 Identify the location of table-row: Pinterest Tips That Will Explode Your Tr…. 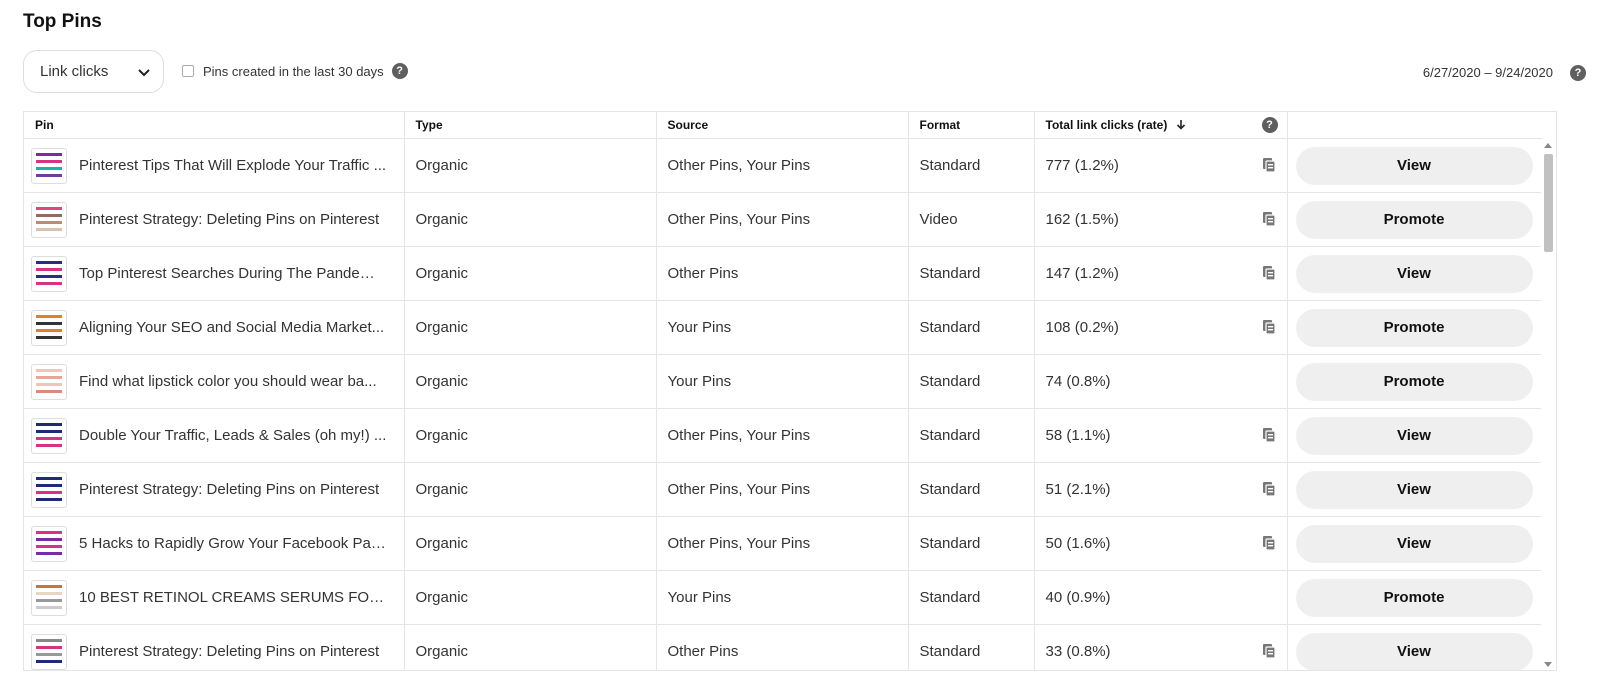
(783, 165).